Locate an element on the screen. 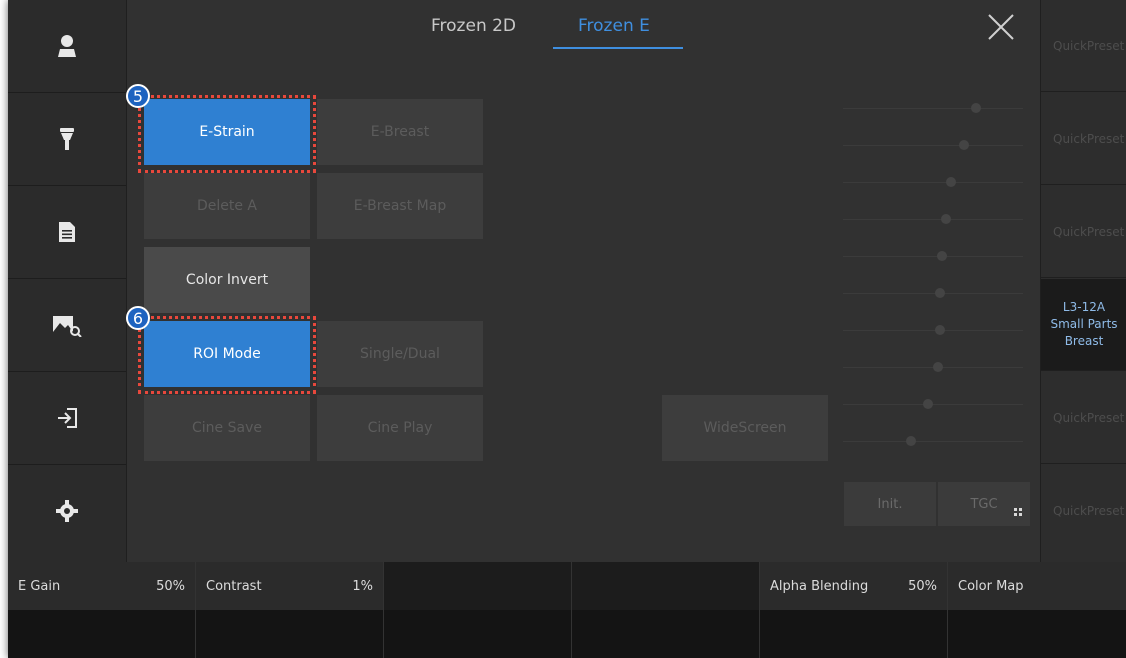 The image size is (1126, 658). sidebar-settings-button is located at coordinates (67, 511).